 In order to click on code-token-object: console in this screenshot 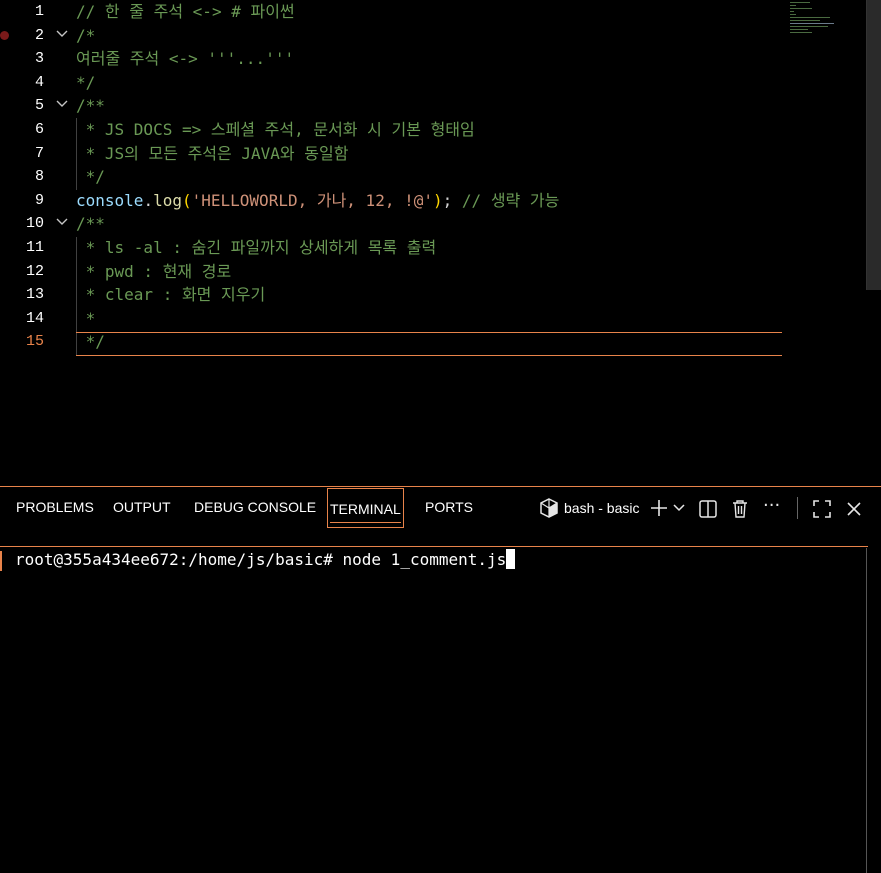, I will do `click(110, 200)`.